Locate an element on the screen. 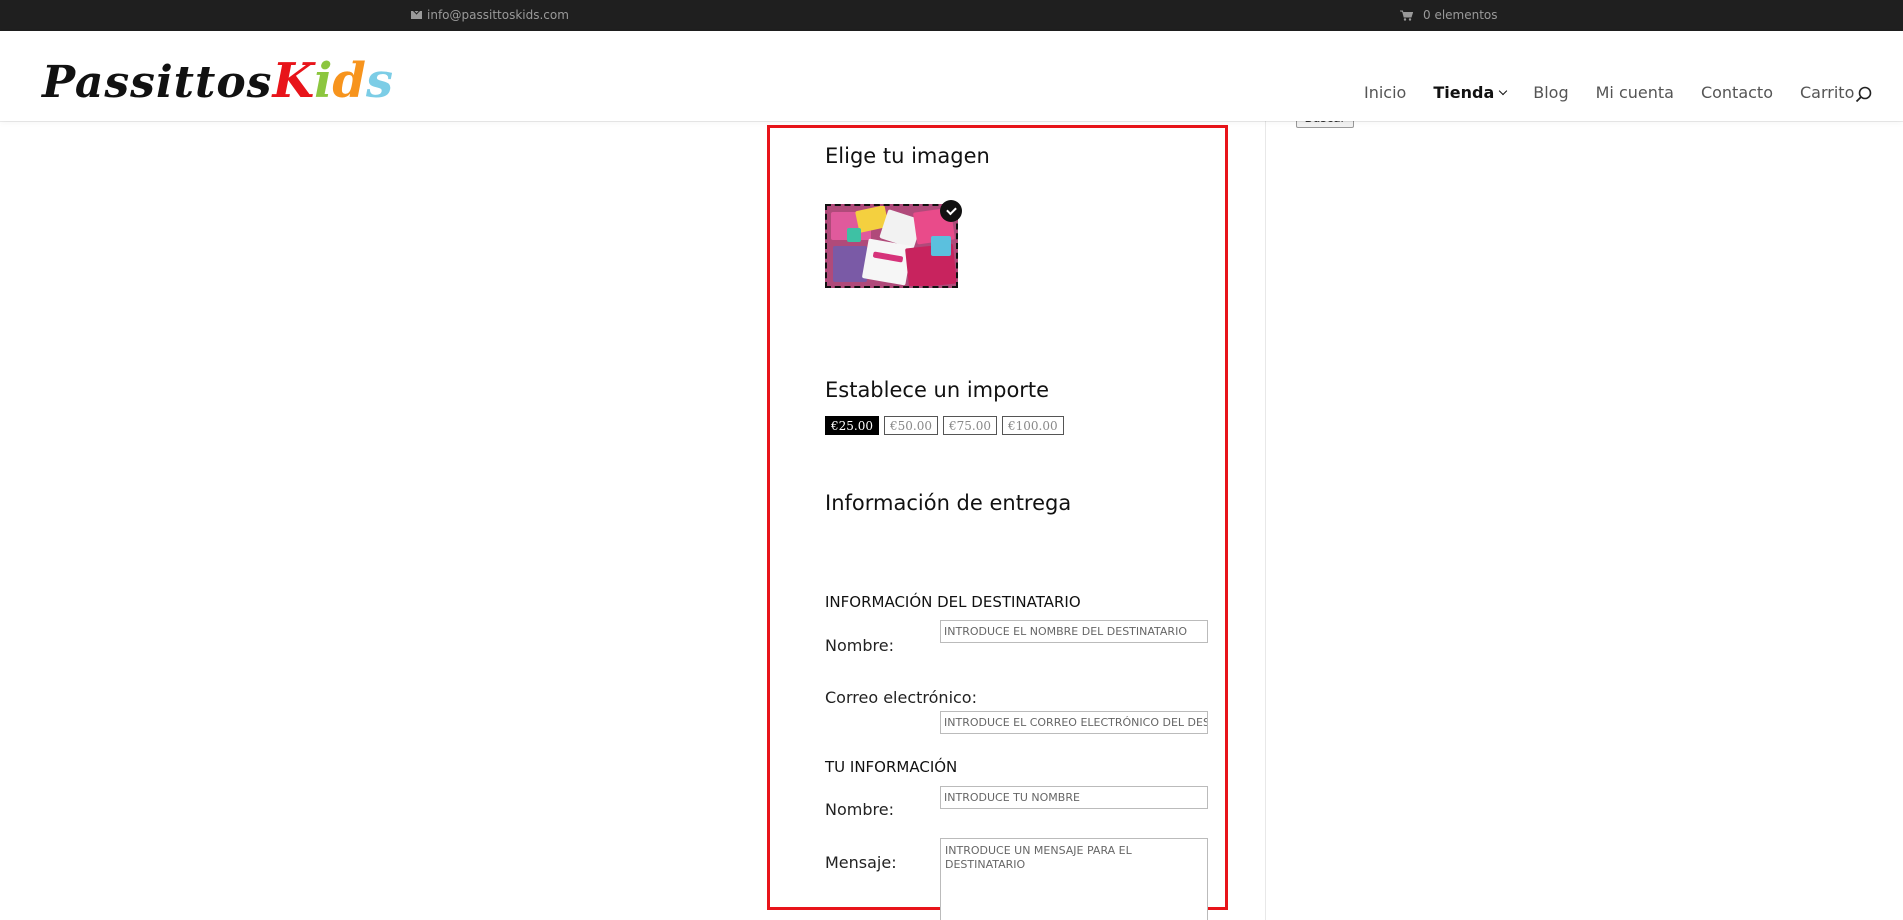 This screenshot has height=920, width=1903. amount-option: €100.00 is located at coordinates (1033, 425).